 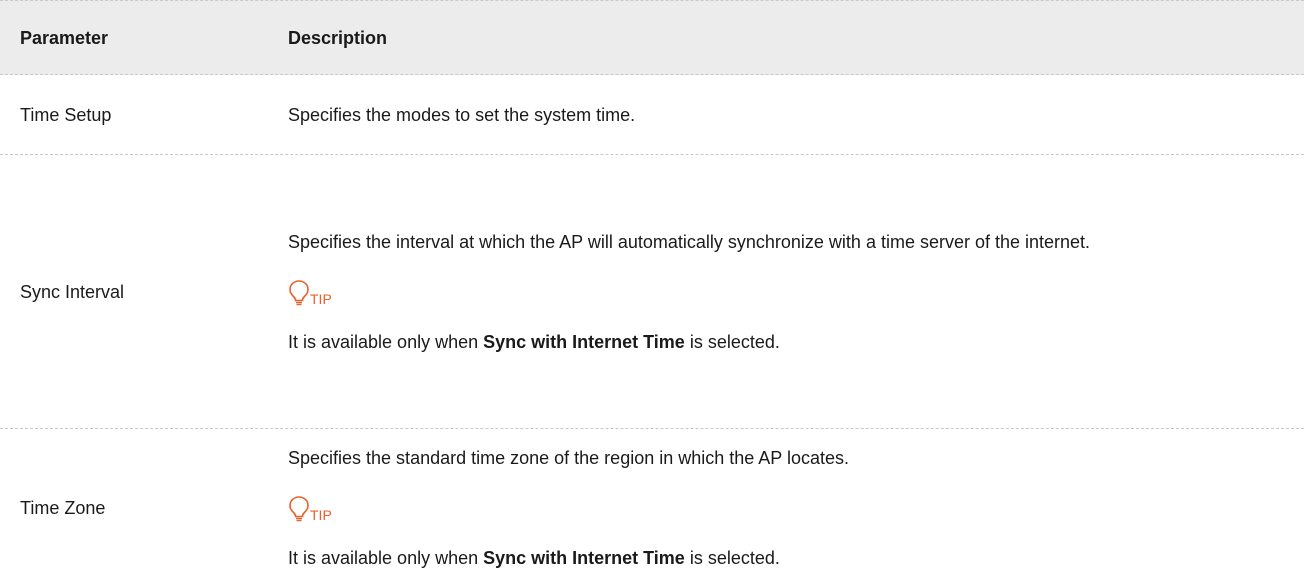 I want to click on header-parameter: Parameter, so click(x=64, y=37).